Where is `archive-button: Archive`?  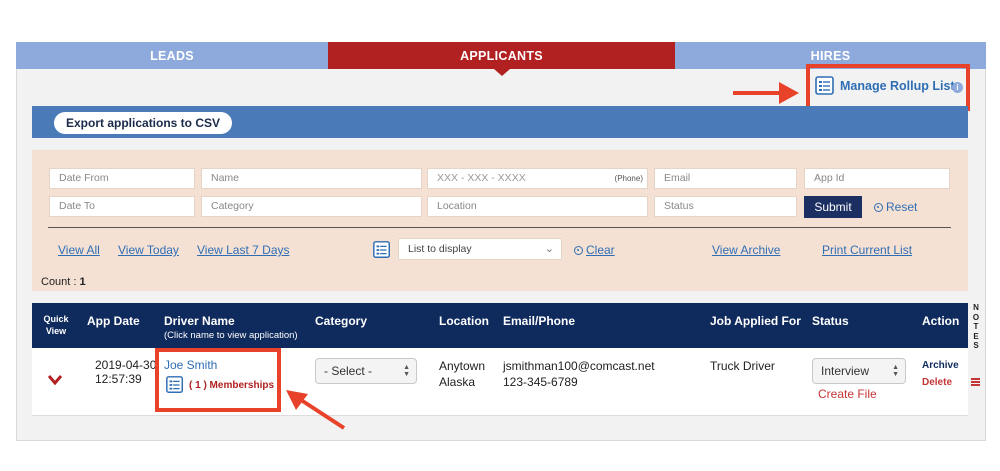
archive-button: Archive is located at coordinates (940, 365).